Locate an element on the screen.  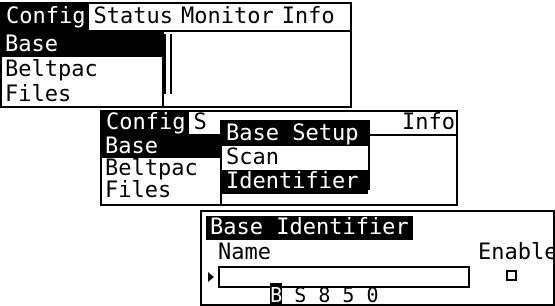
name-input: B S 8 5 0 is located at coordinates (344, 285).